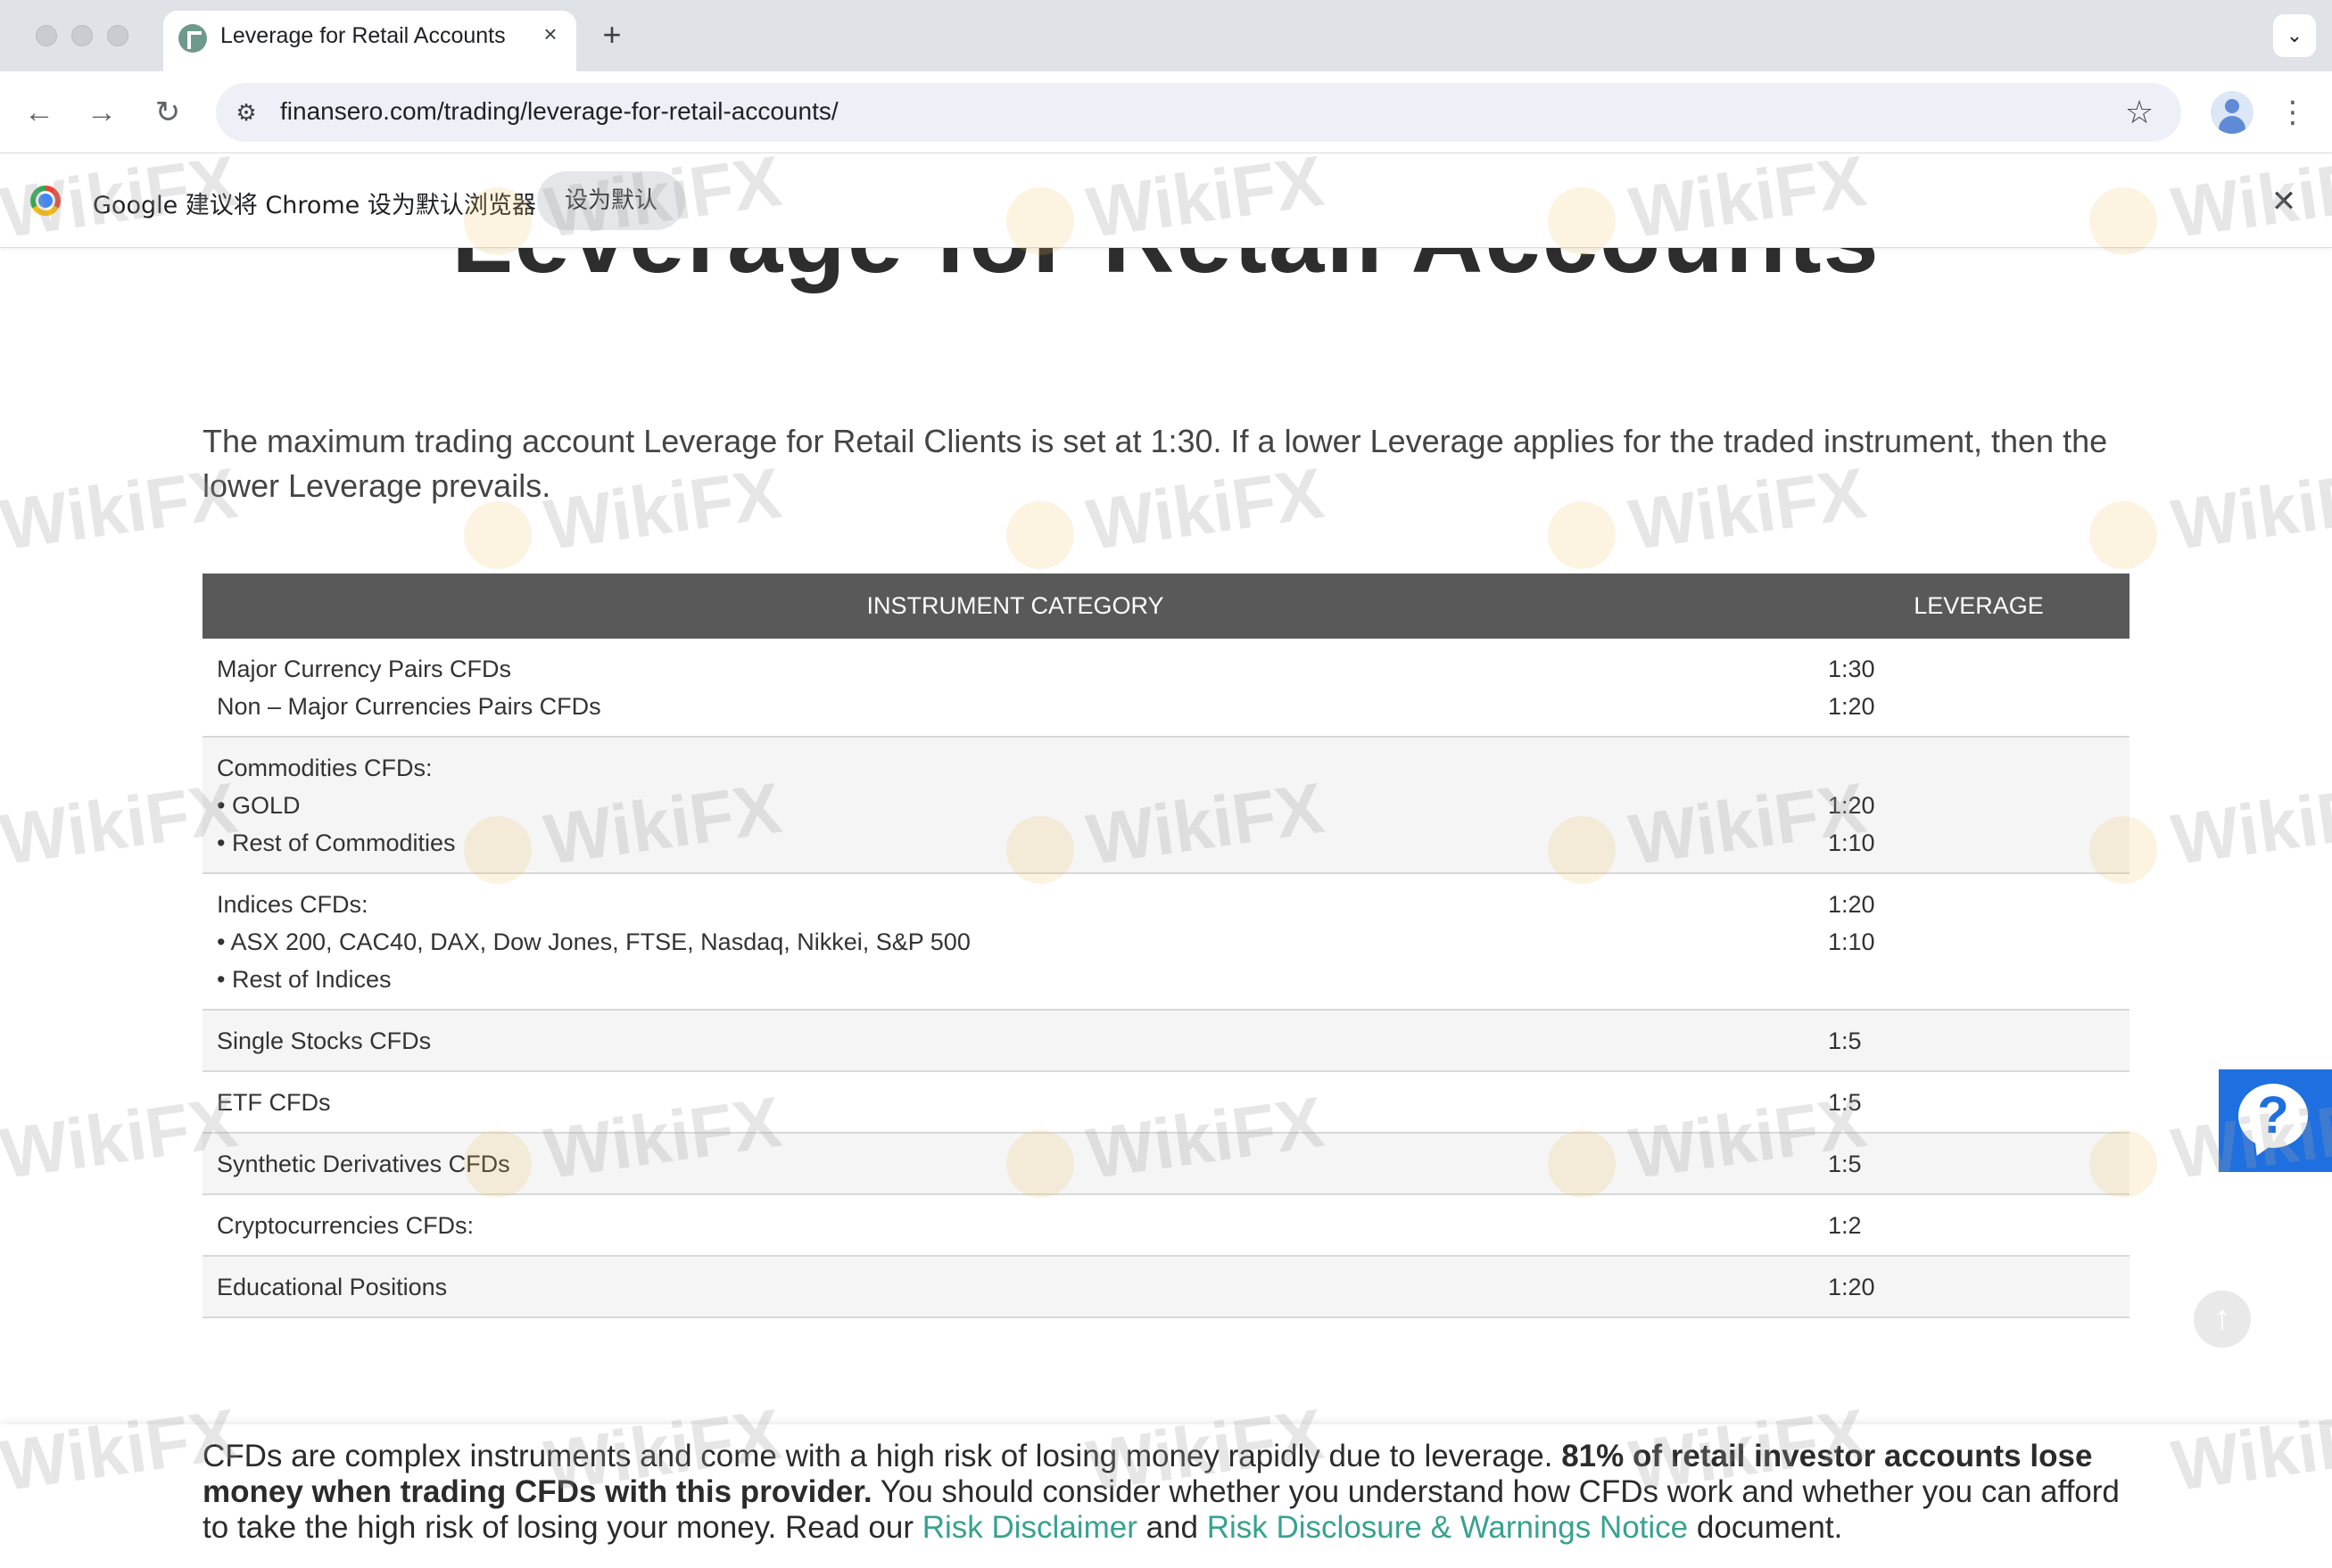 This screenshot has height=1568, width=2332. I want to click on category-line: • Rest of Commodities, so click(336, 842).